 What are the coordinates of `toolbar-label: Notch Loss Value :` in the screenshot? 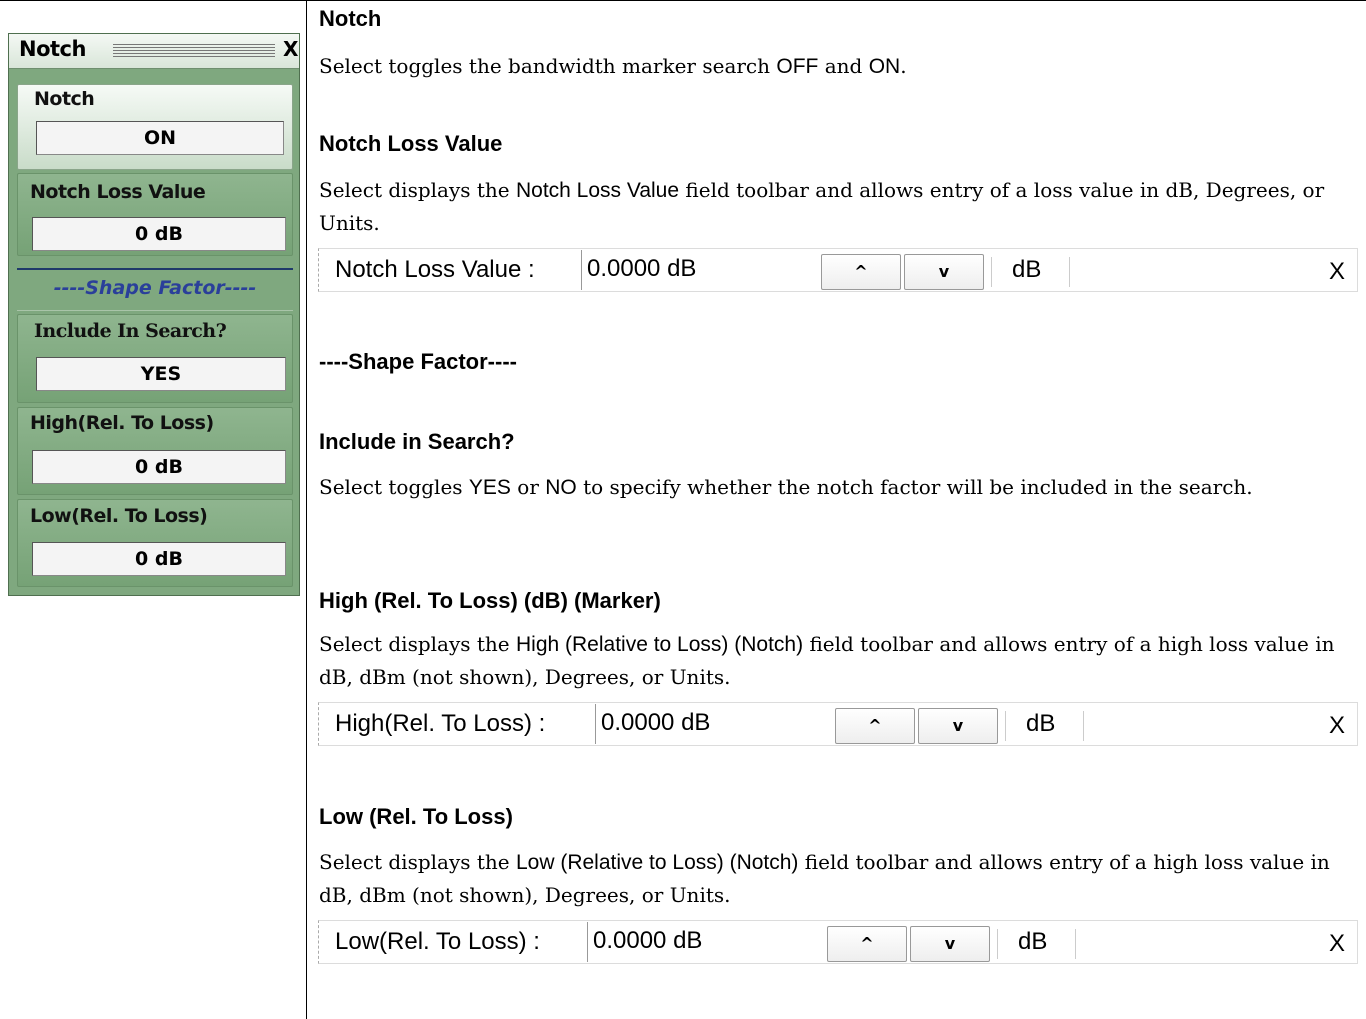 It's located at (435, 269).